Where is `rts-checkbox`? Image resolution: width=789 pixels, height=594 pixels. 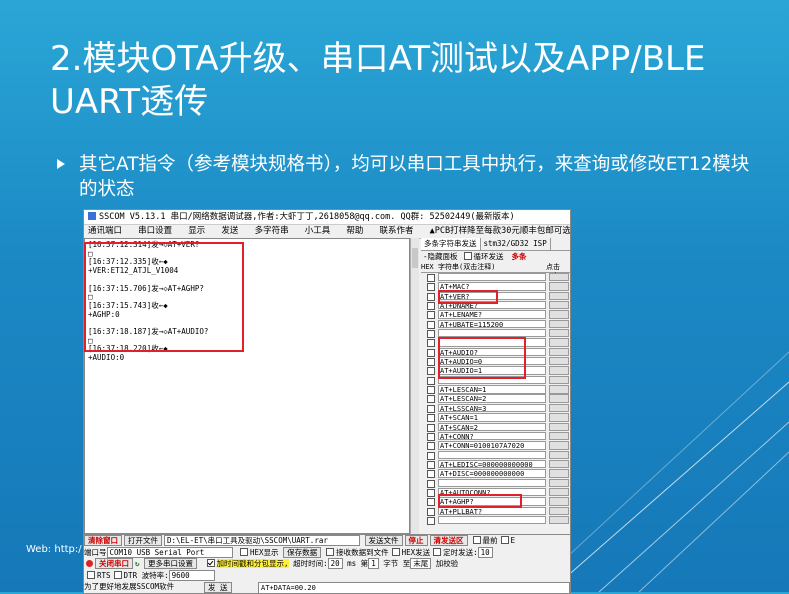
rts-checkbox is located at coordinates (91, 574).